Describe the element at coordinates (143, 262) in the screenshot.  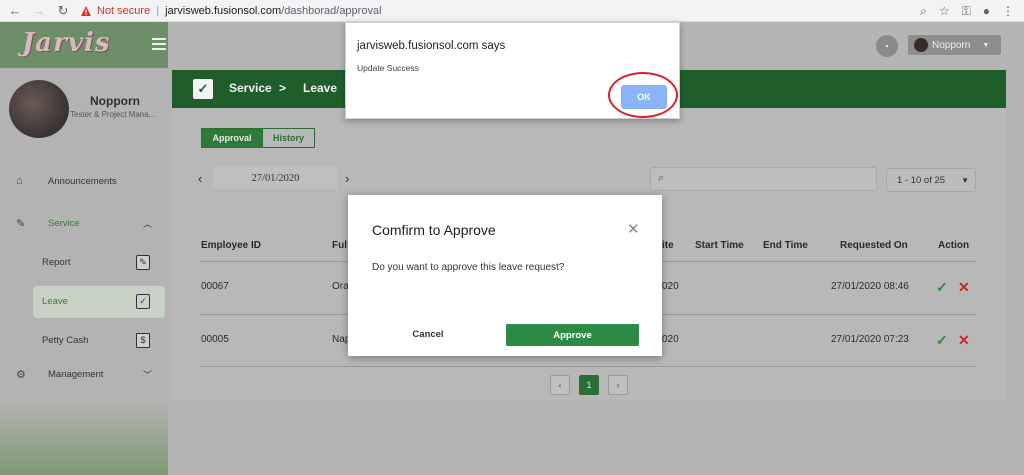
I see `report-edit-icon: ✎` at that location.